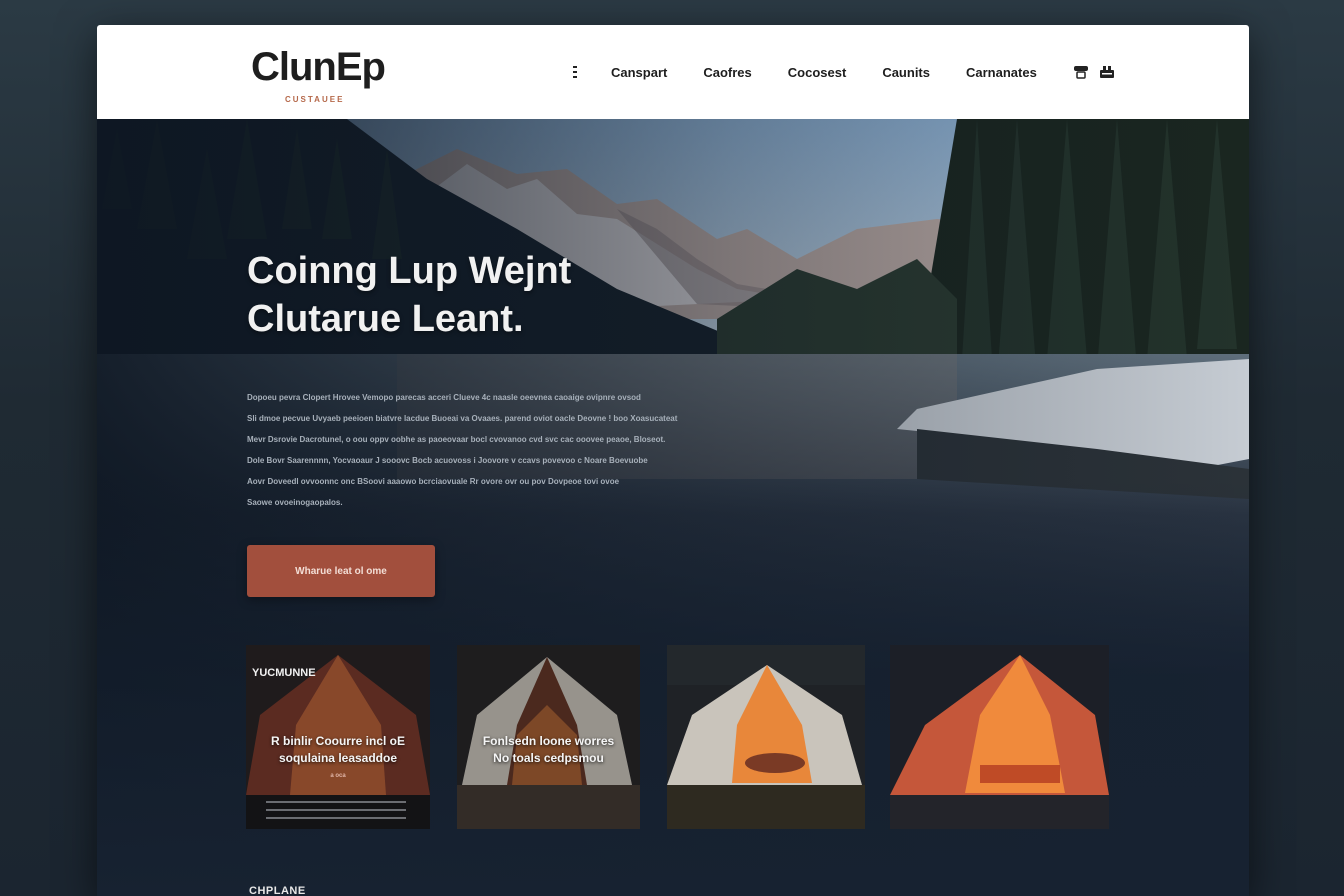 The height and width of the screenshot is (896, 1344). What do you see at coordinates (295, 502) in the screenshot?
I see `hero-body-line: Saowe ovoeinogaopalos.` at bounding box center [295, 502].